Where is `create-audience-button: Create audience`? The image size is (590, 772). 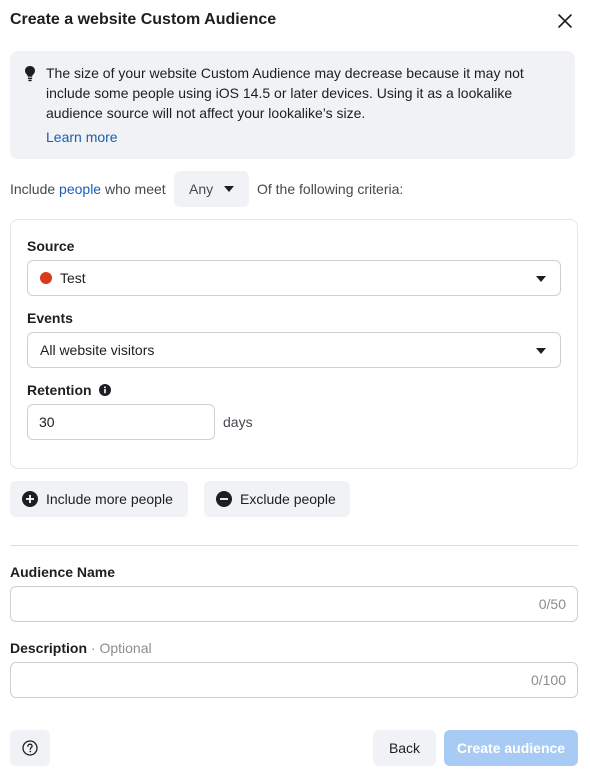 create-audience-button: Create audience is located at coordinates (511, 748).